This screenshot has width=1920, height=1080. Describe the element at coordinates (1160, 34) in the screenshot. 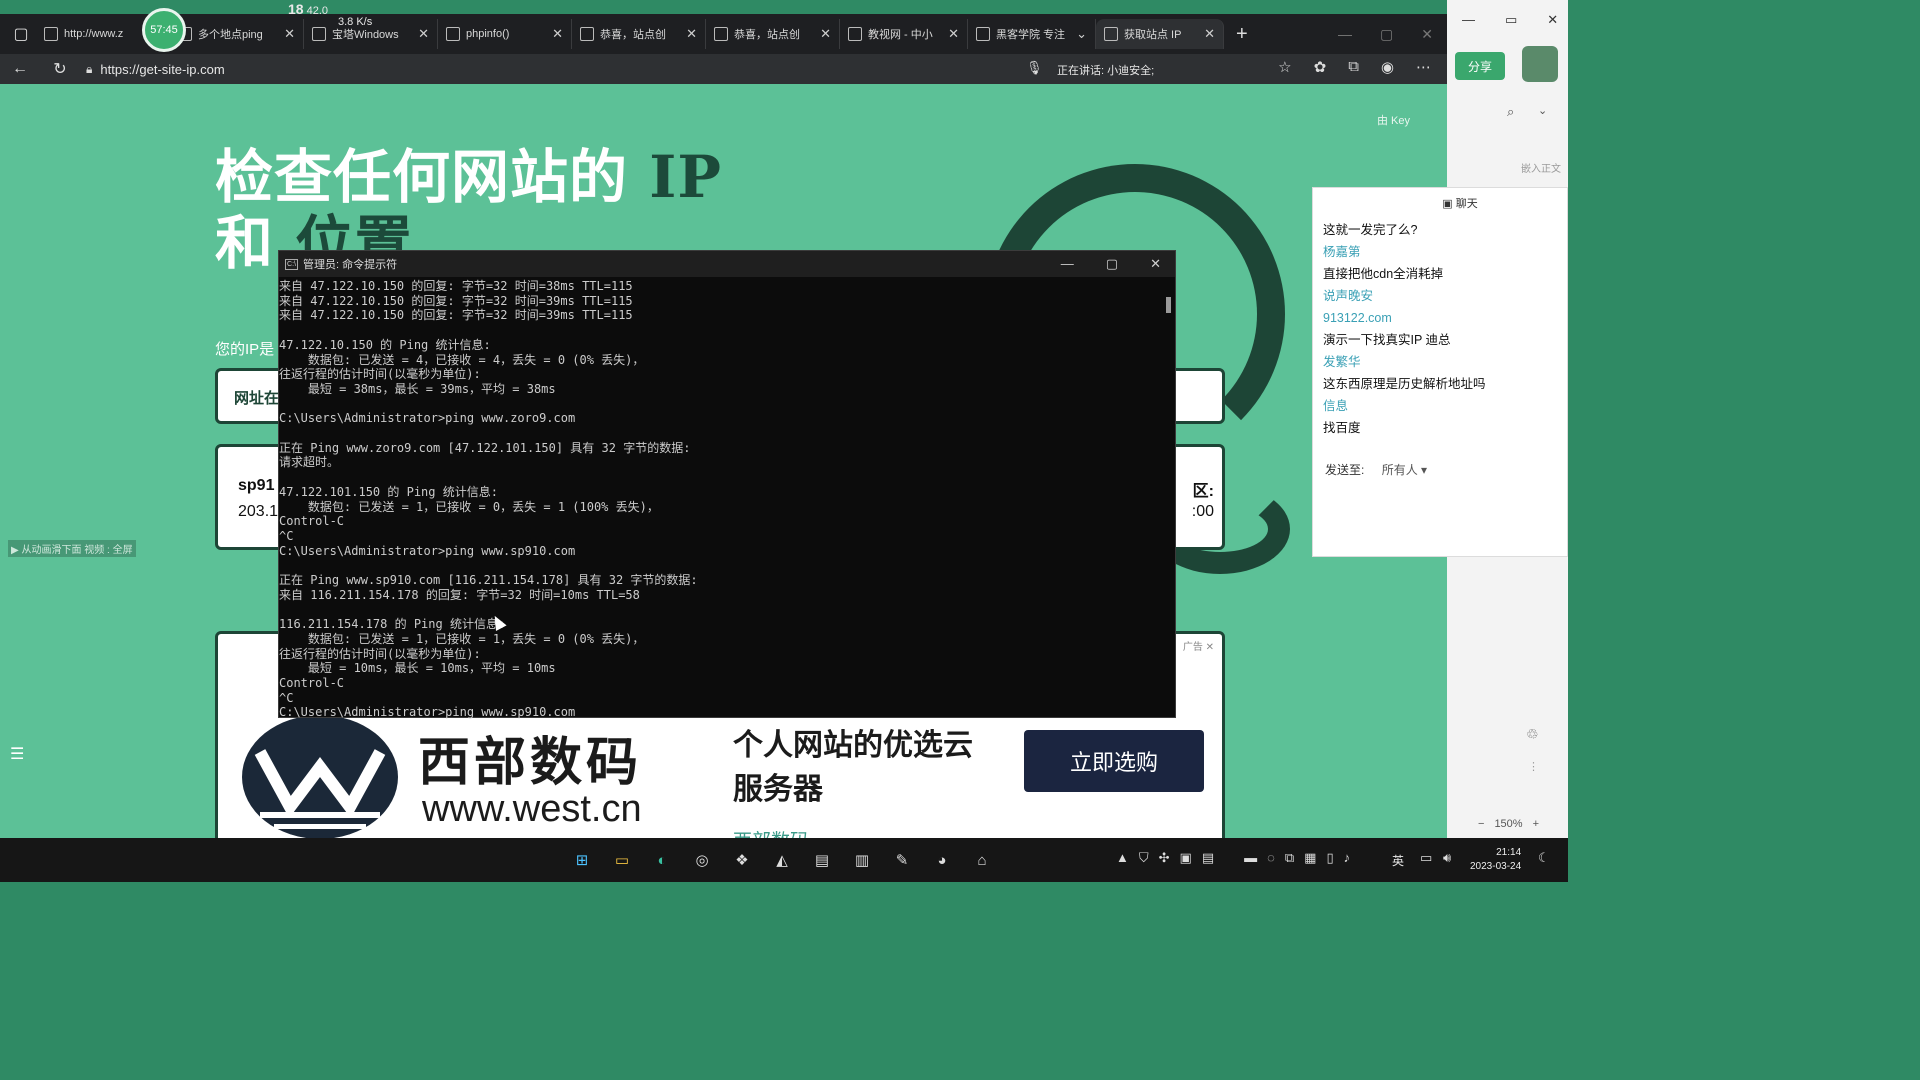

I see `tab-8: 获取站点 IP ✕` at that location.